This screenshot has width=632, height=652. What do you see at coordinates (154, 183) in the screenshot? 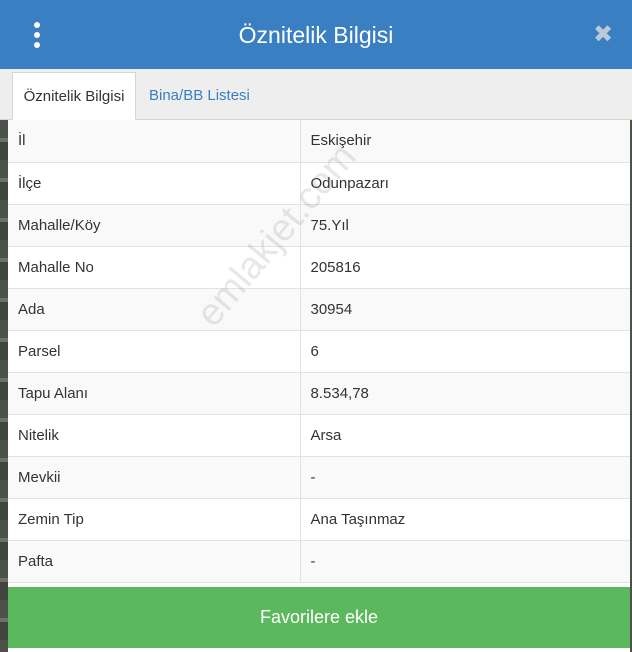
I see `row-label: İlçe` at bounding box center [154, 183].